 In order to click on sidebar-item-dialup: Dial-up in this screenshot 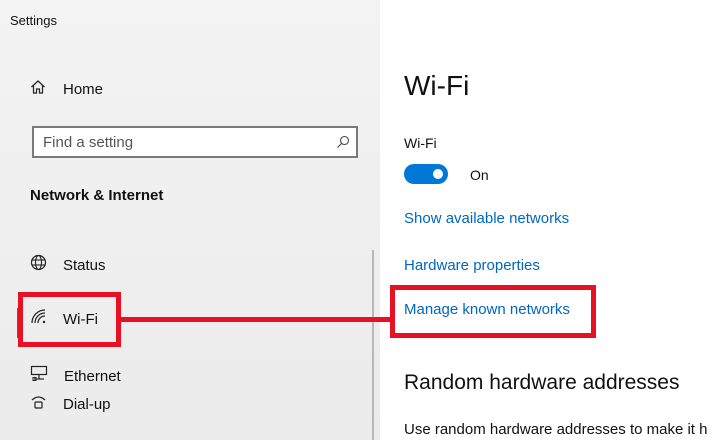, I will do `click(70, 404)`.